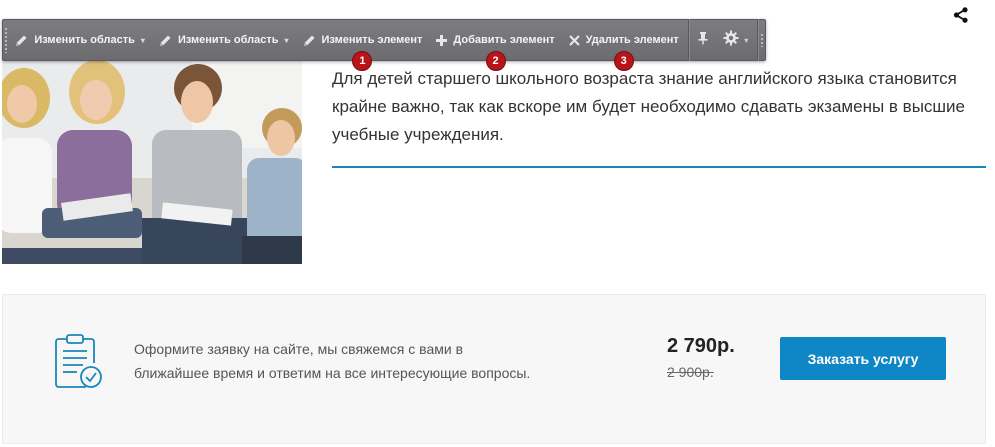 The height and width of the screenshot is (447, 995). Describe the element at coordinates (495, 61) in the screenshot. I see `step-badge-2: 2` at that location.